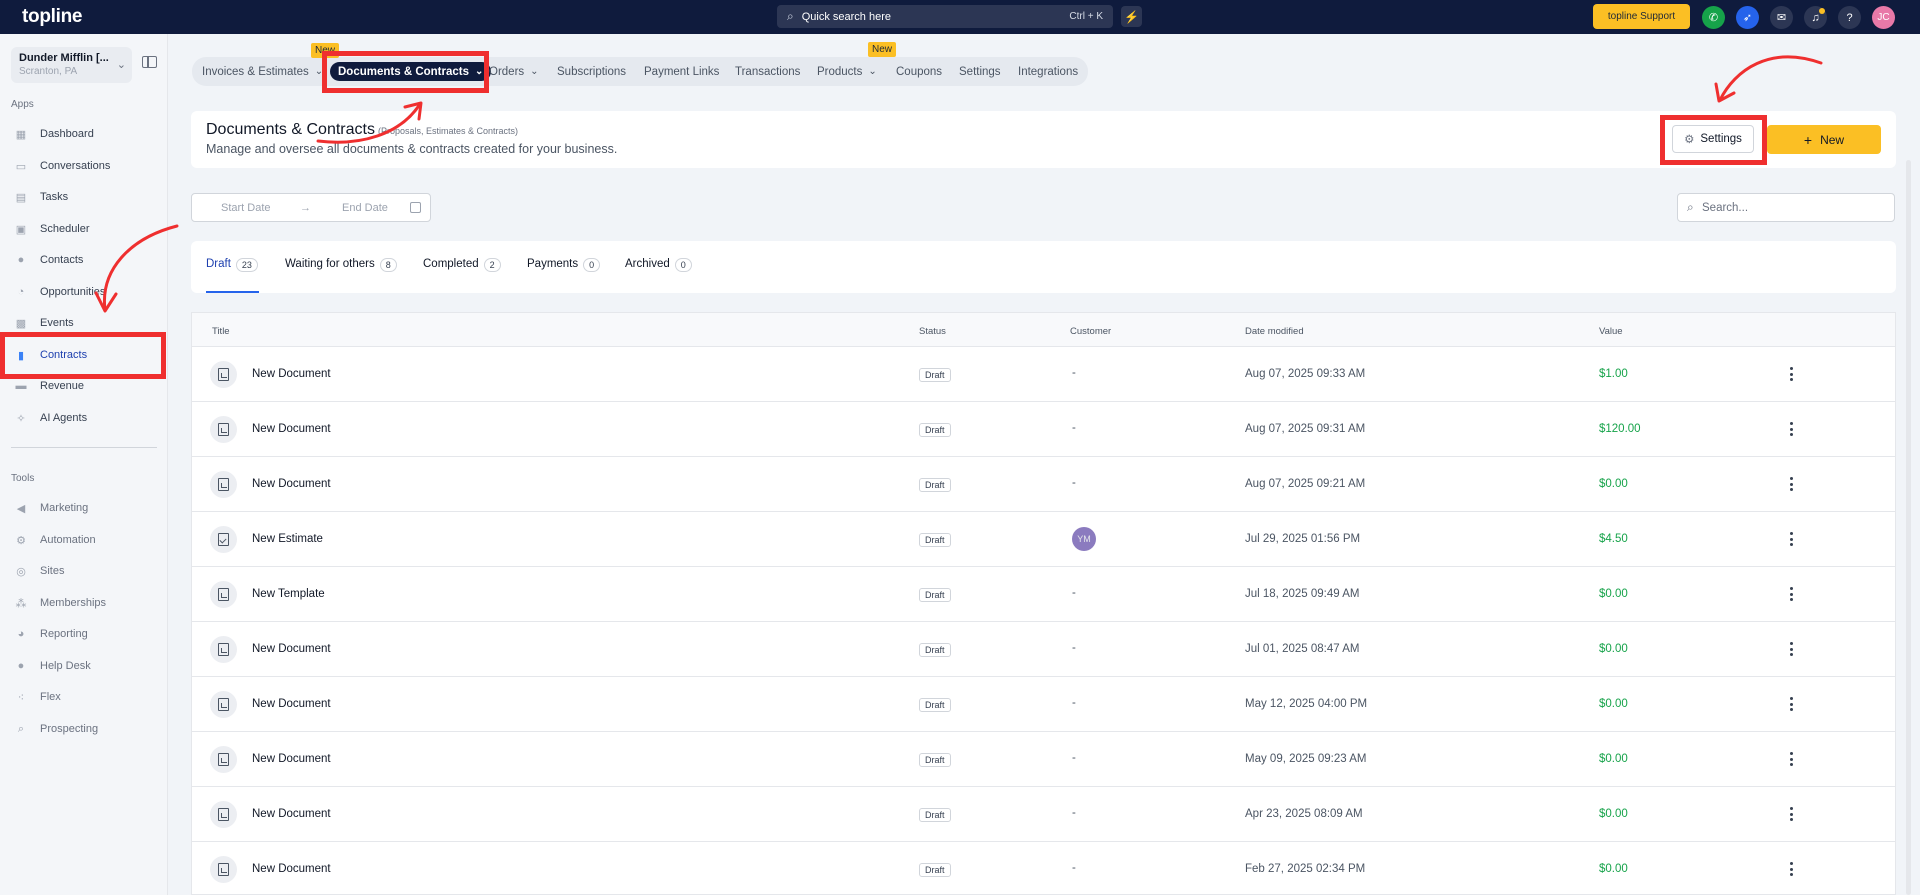  Describe the element at coordinates (1883, 17) in the screenshot. I see `user-avatar: JC` at that location.